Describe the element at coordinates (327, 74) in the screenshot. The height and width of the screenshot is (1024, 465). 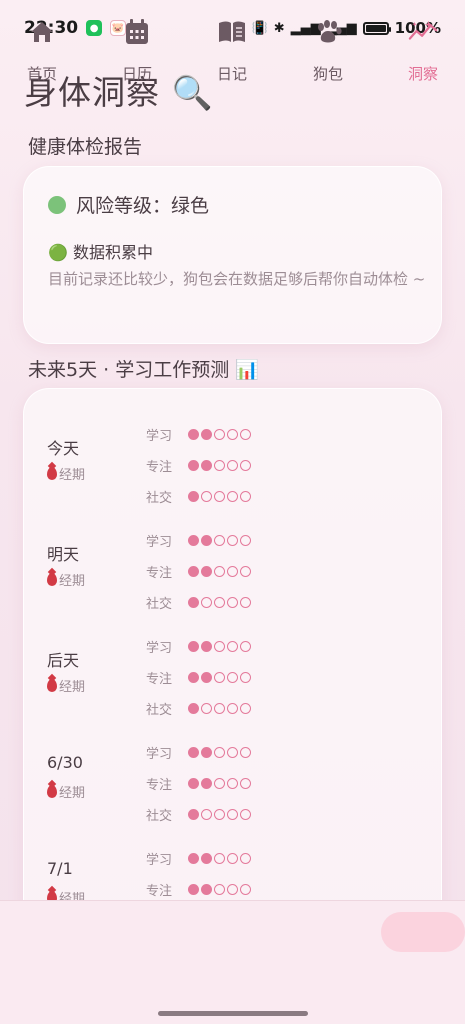
I see `nav-label: 狗包` at that location.